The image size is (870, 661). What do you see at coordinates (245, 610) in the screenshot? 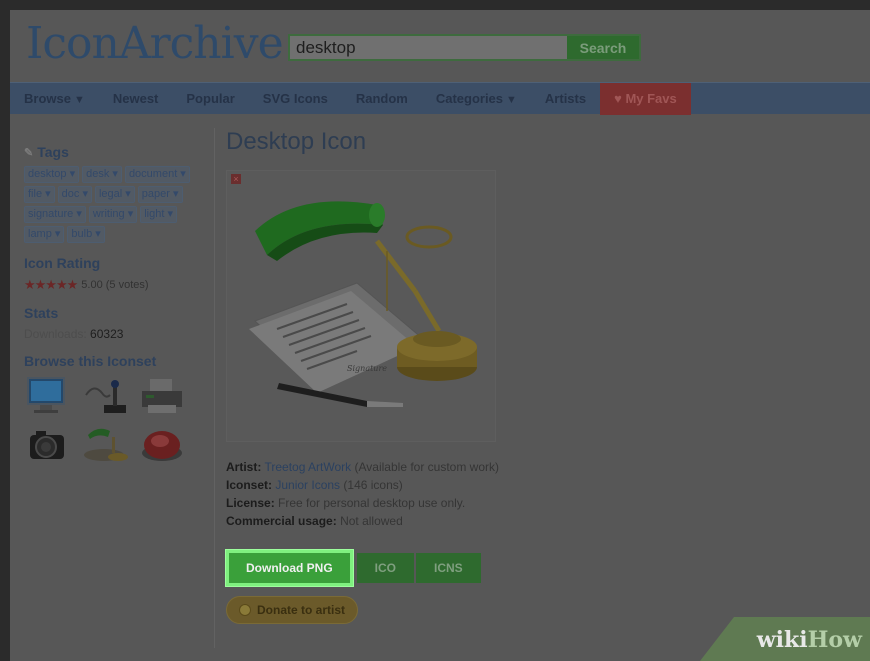
I see `coin-icon` at bounding box center [245, 610].